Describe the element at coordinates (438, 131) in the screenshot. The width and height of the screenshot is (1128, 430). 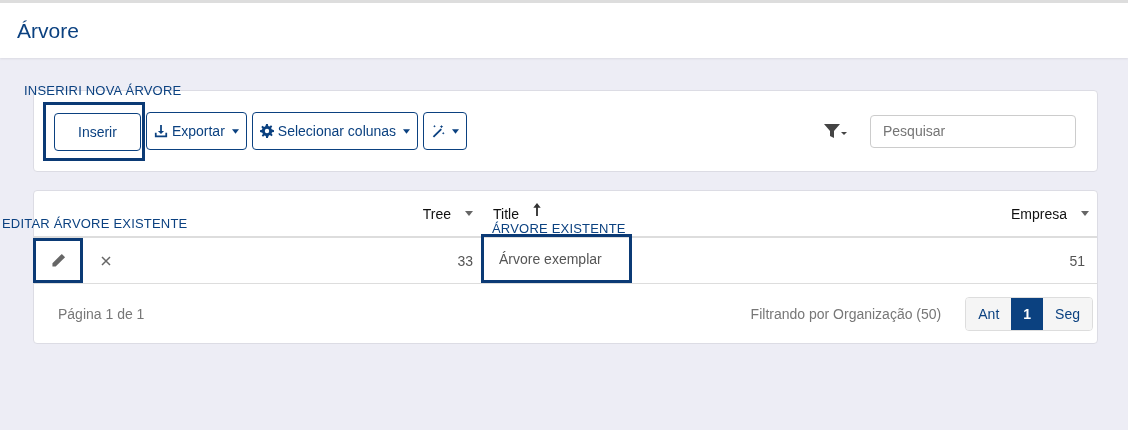
I see `magic-wand-icon` at that location.